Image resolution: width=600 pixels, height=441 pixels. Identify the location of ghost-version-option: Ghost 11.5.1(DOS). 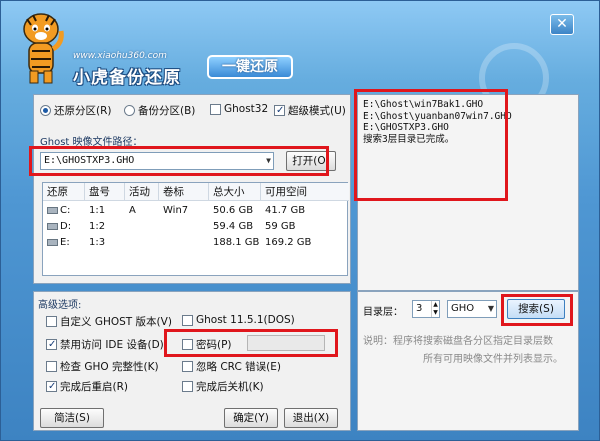
(238, 320).